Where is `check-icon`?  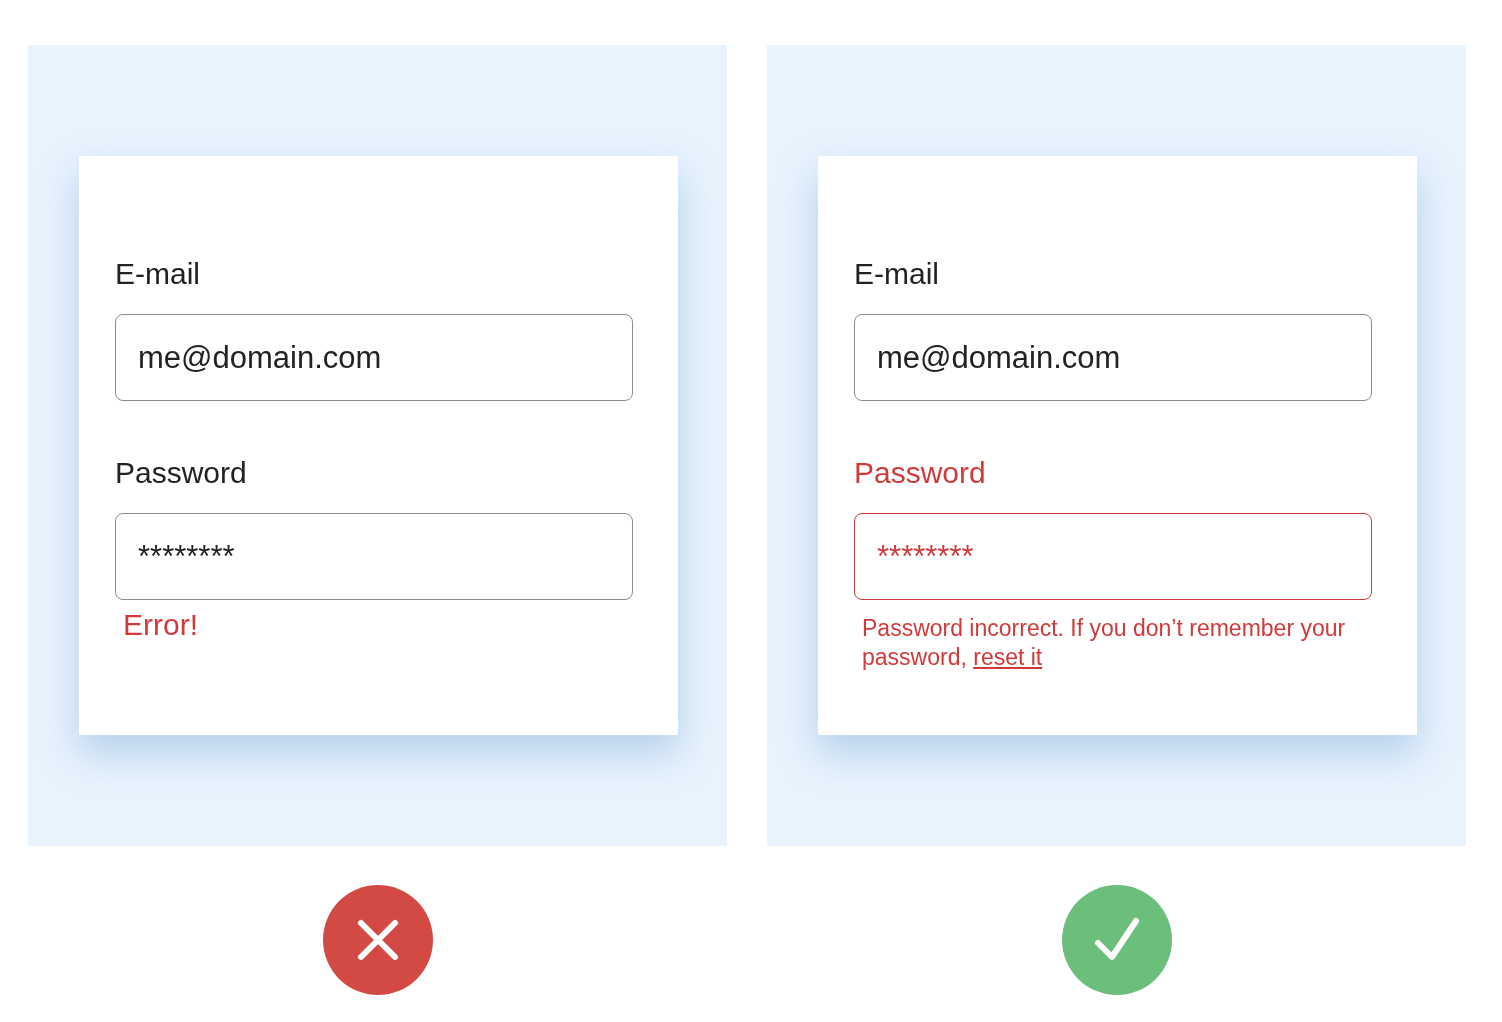 check-icon is located at coordinates (1116, 940).